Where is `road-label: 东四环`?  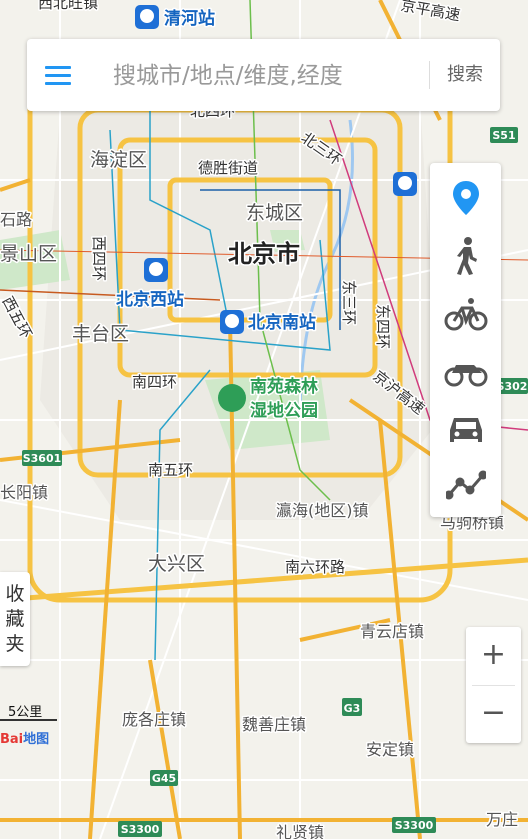
road-label: 东四环 is located at coordinates (383, 326).